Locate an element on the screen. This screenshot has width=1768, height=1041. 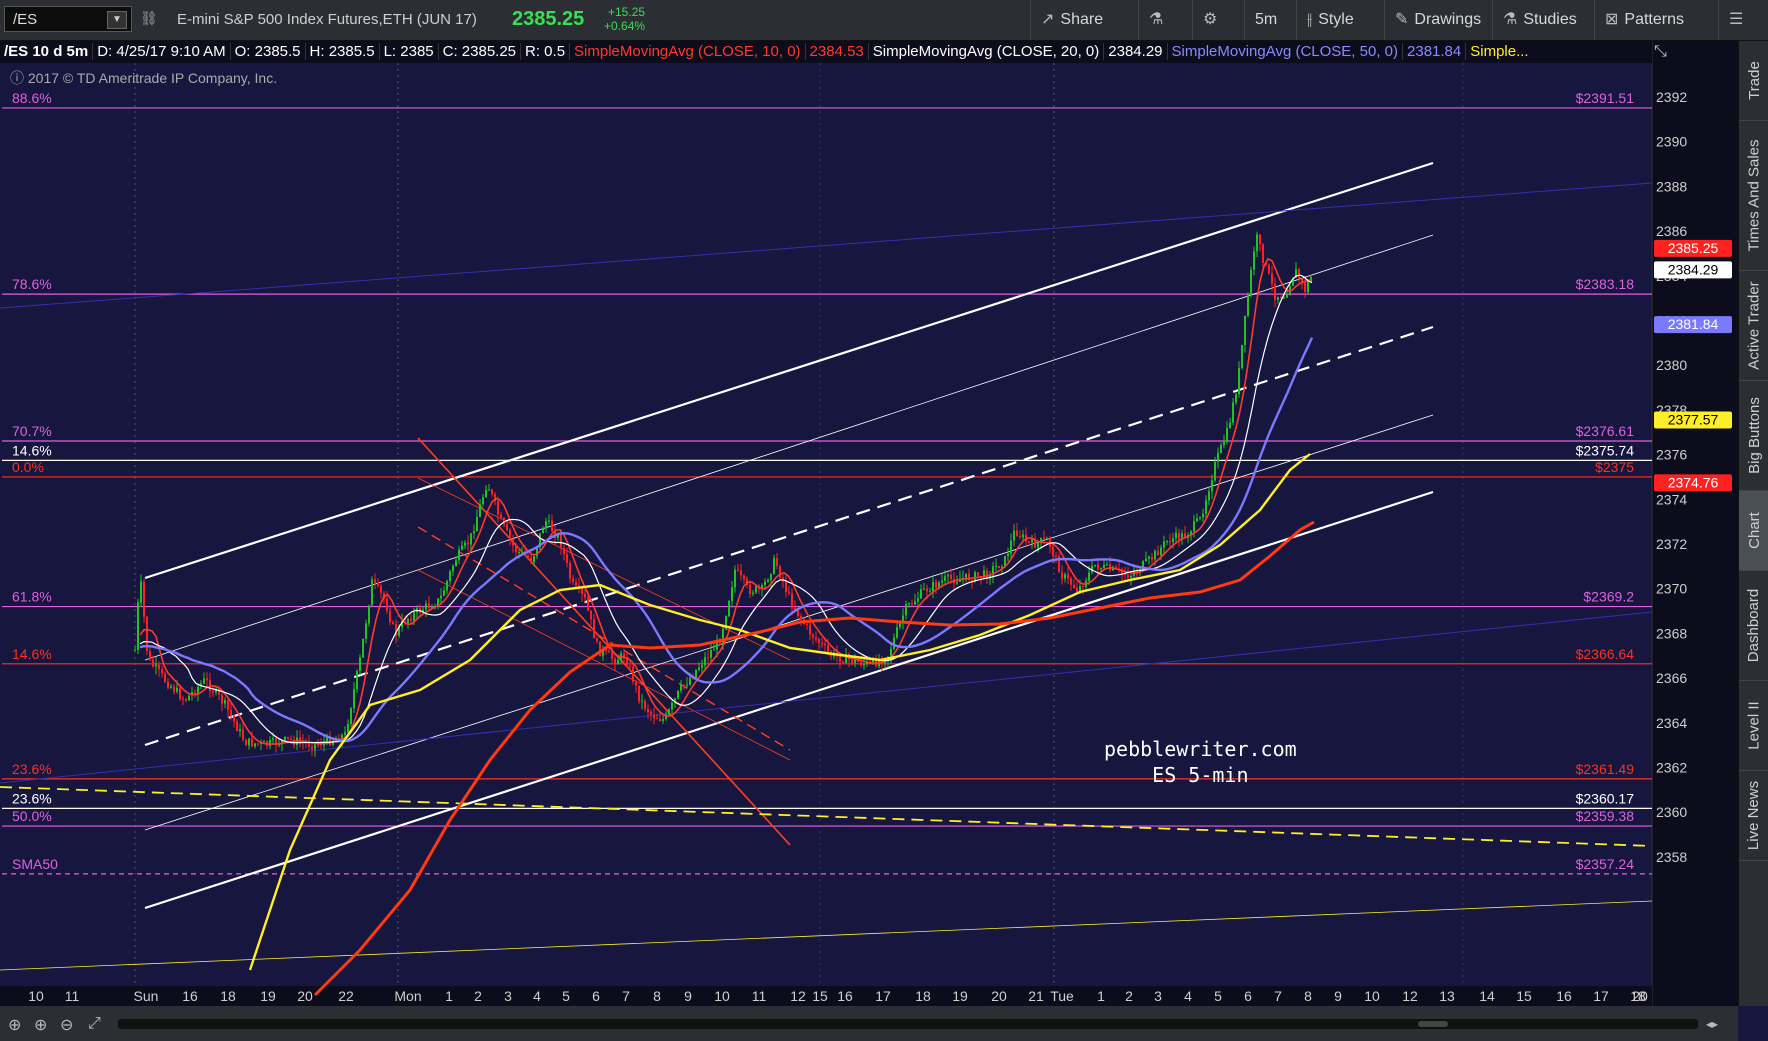
menu-button: ☰ is located at coordinates (1743, 20).